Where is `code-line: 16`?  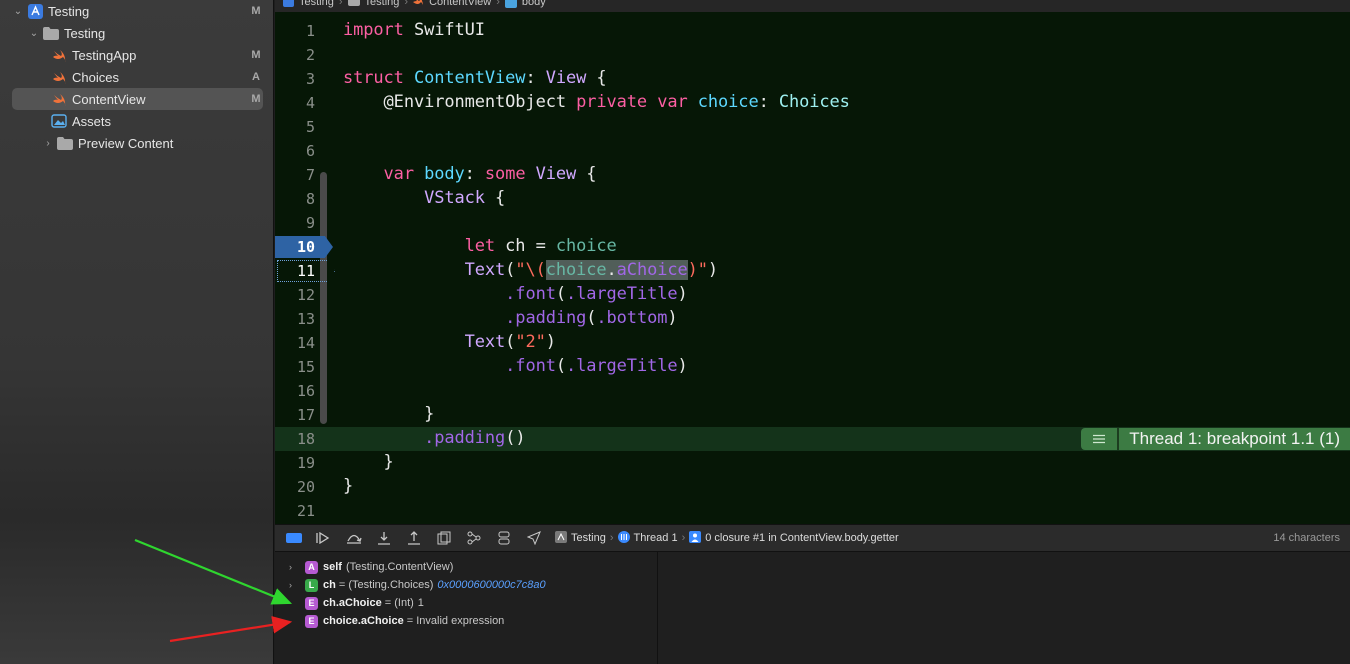
code-line: 16 is located at coordinates (812, 391).